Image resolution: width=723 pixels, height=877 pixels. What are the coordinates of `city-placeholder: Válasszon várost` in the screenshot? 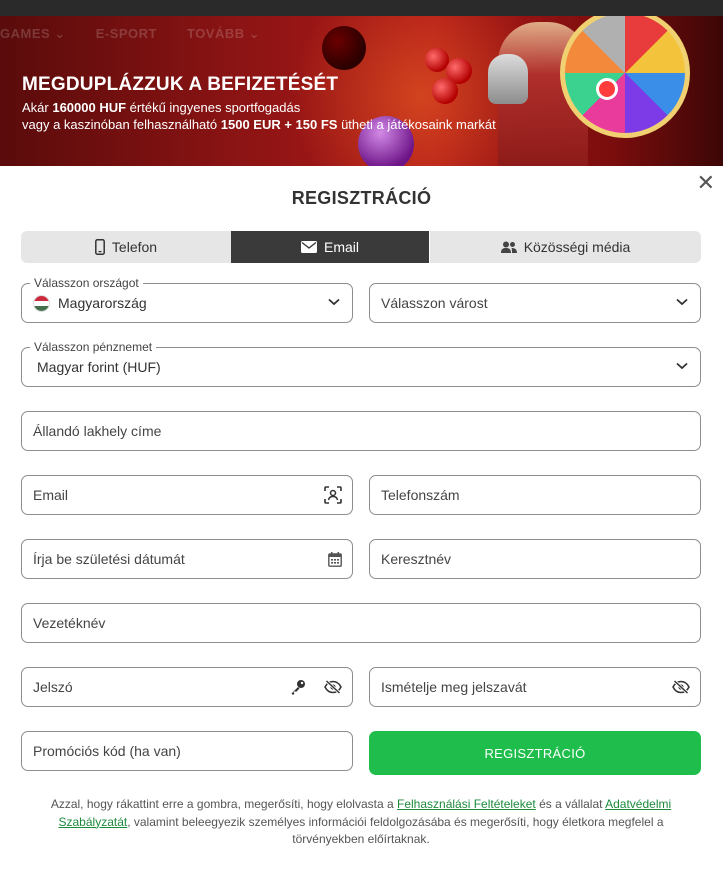 It's located at (434, 303).